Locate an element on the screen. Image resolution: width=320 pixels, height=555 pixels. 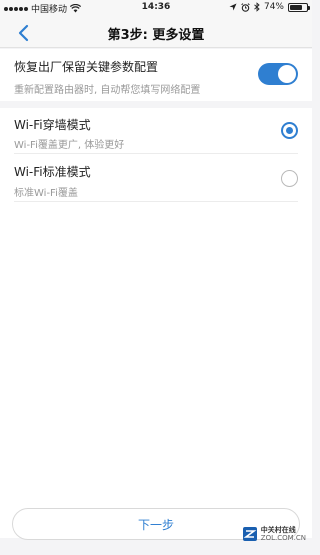
restore-setting-toggle is located at coordinates (278, 74).